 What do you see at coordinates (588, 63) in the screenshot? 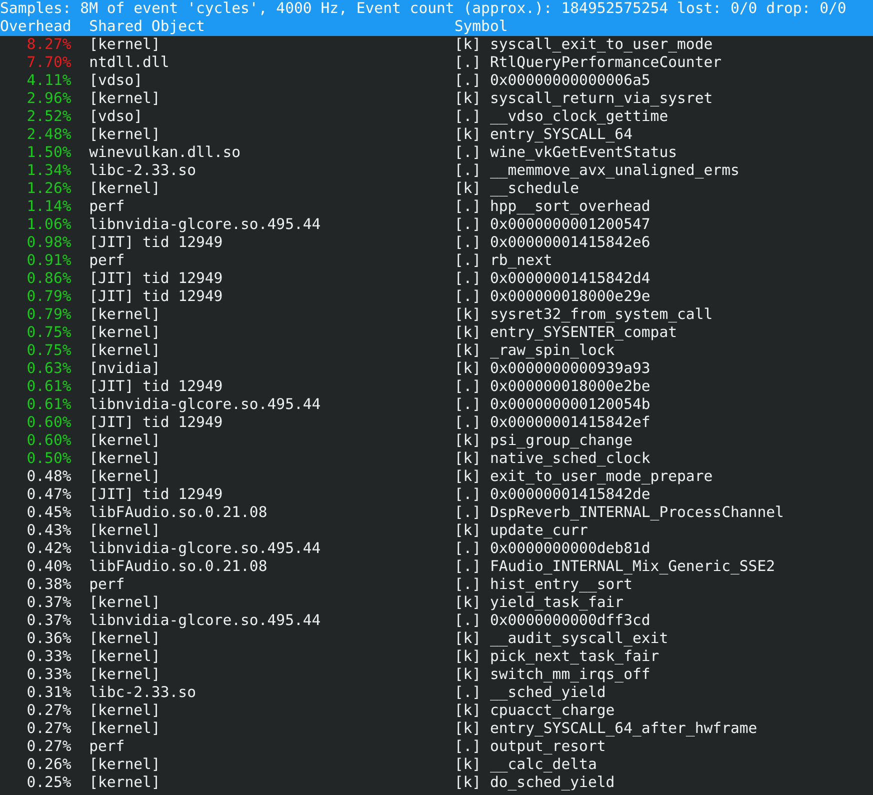
I see `symbol-name: [.] RtlQueryPerformanceCounter` at bounding box center [588, 63].